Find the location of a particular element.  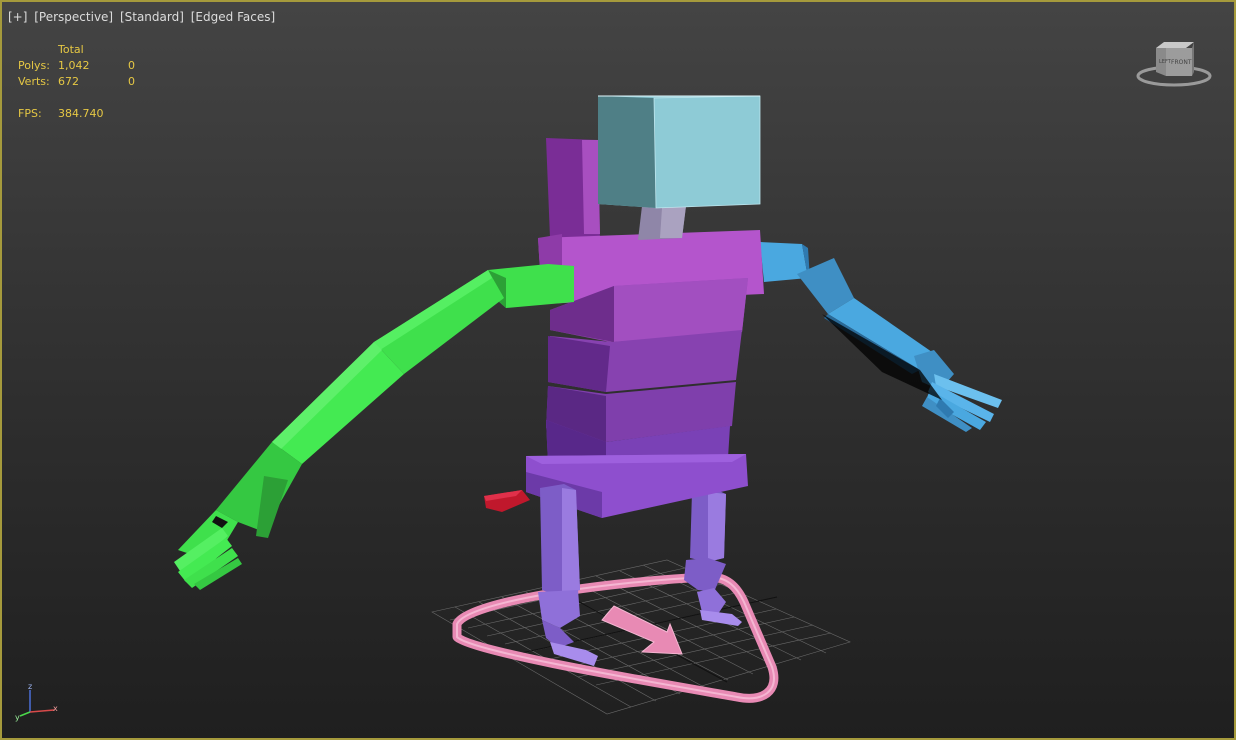

left-arm is located at coordinates (374, 427).